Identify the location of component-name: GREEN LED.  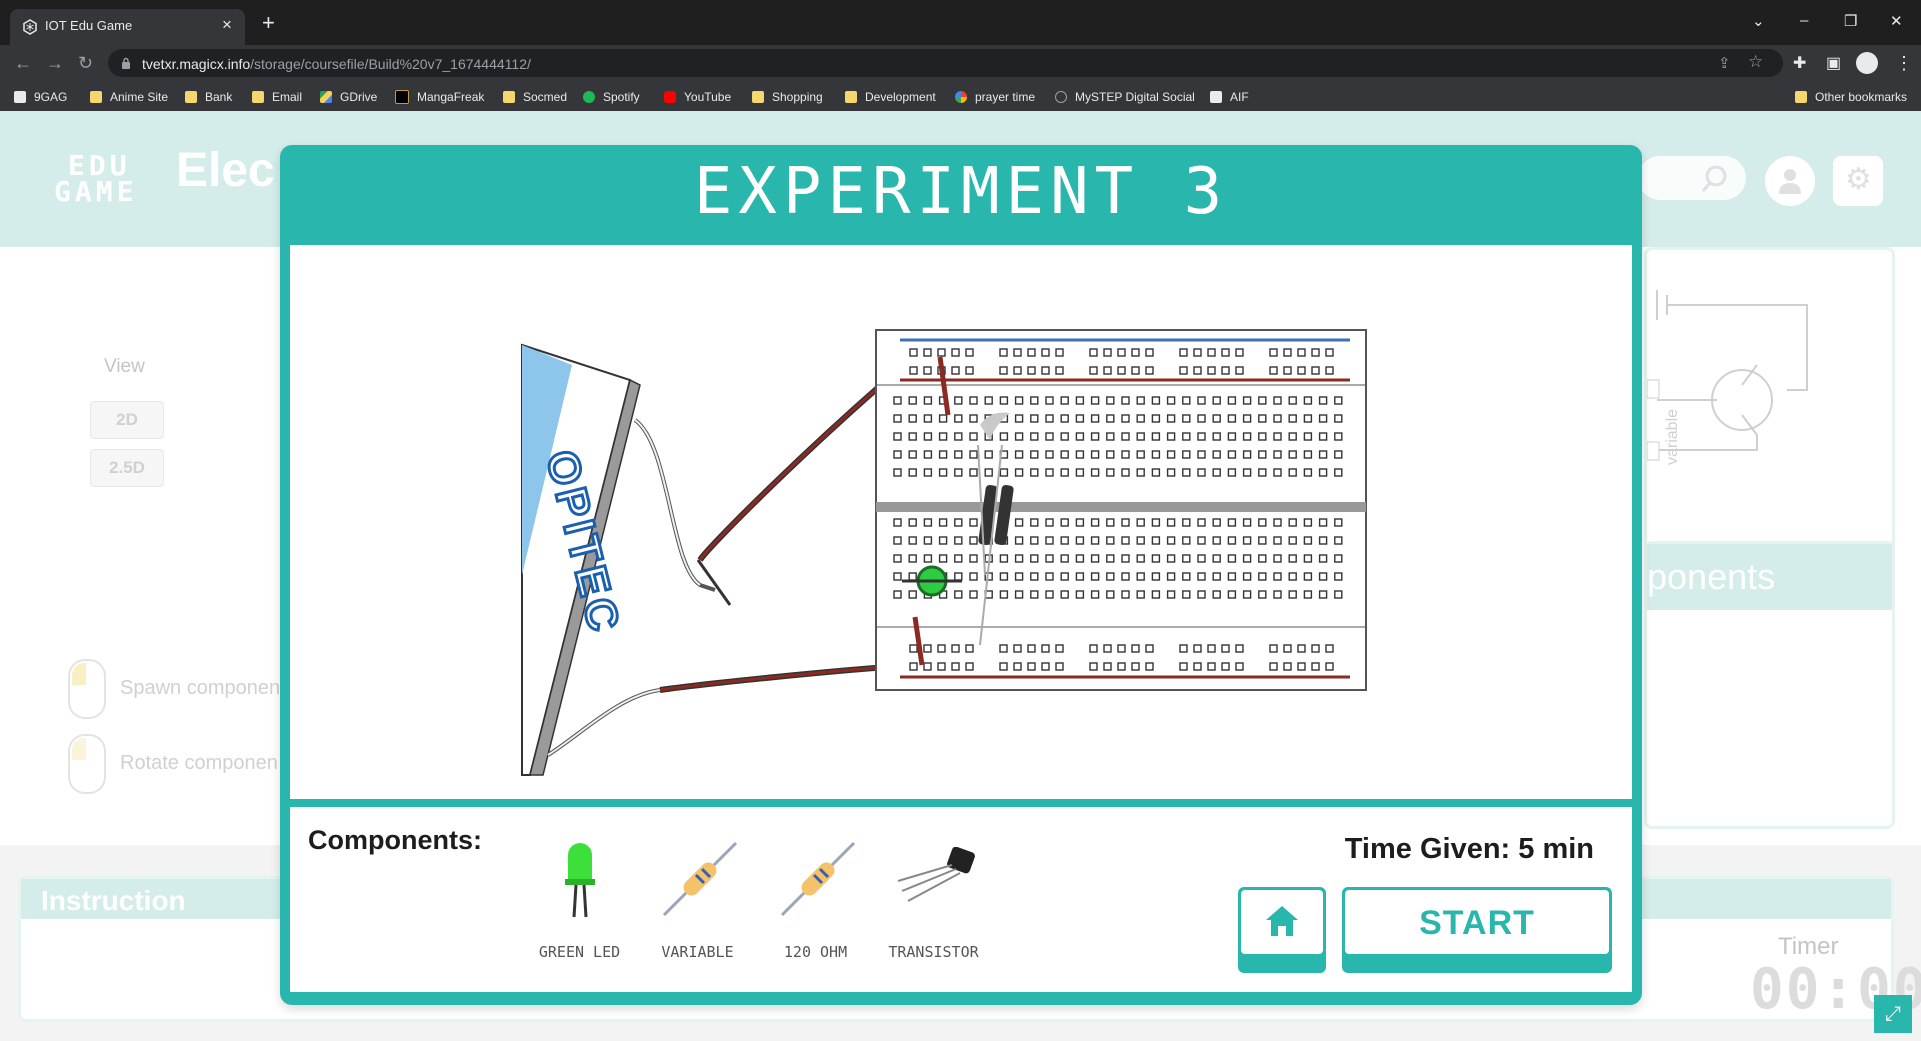
(579, 952).